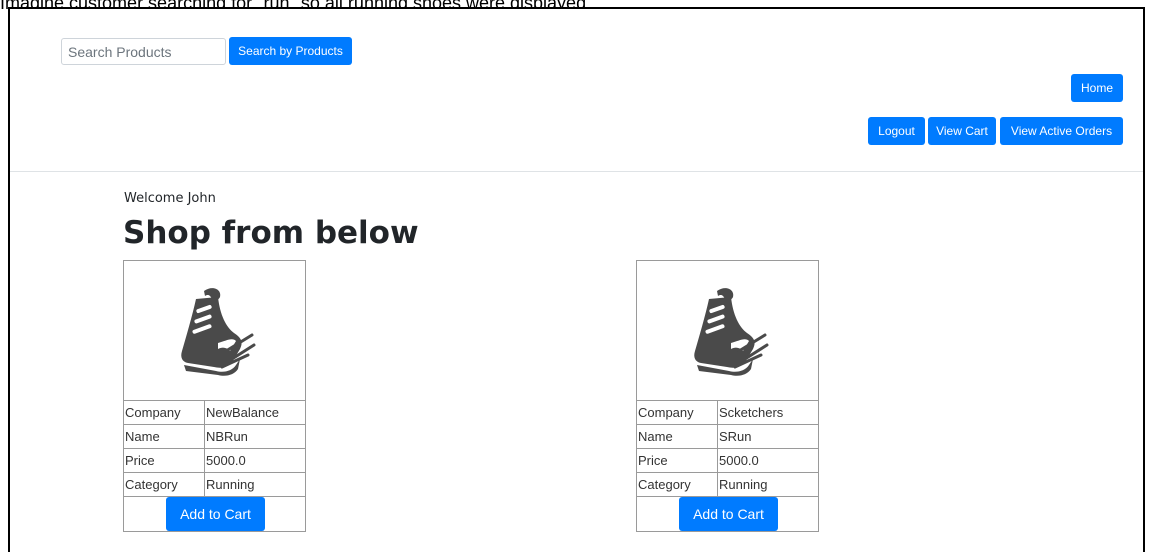 The width and height of the screenshot is (1153, 552). I want to click on view-cart-button: View Cart, so click(962, 131).